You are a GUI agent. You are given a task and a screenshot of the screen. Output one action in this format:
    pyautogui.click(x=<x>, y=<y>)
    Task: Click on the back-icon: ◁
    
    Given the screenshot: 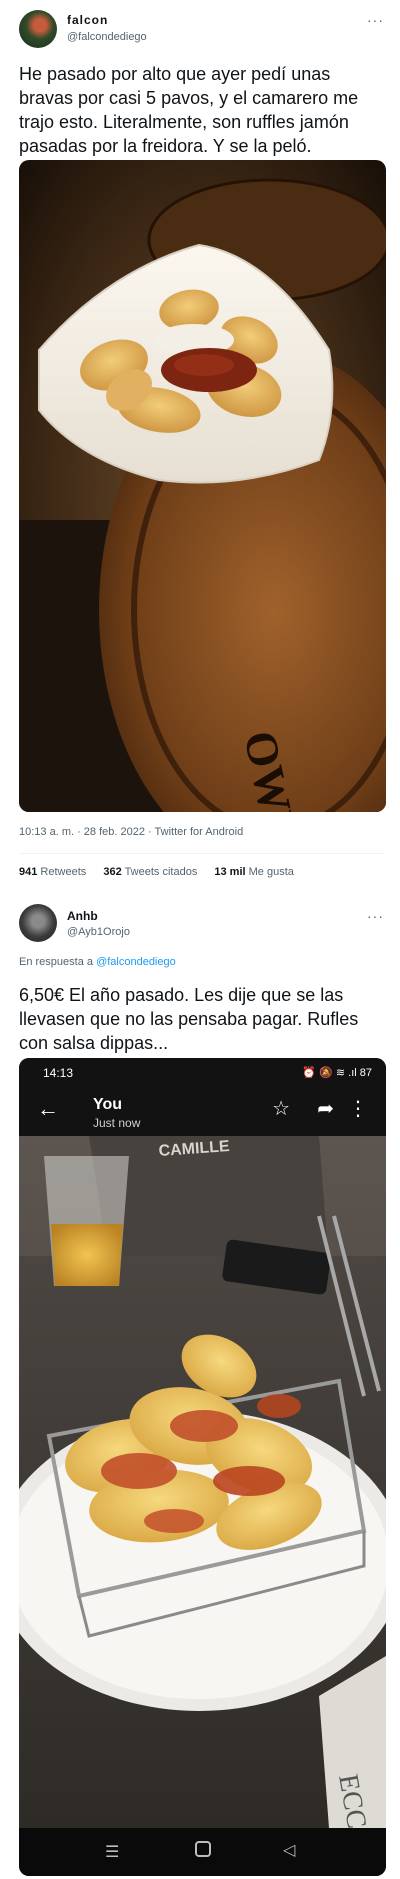 What is the action you would take?
    pyautogui.click(x=289, y=1850)
    